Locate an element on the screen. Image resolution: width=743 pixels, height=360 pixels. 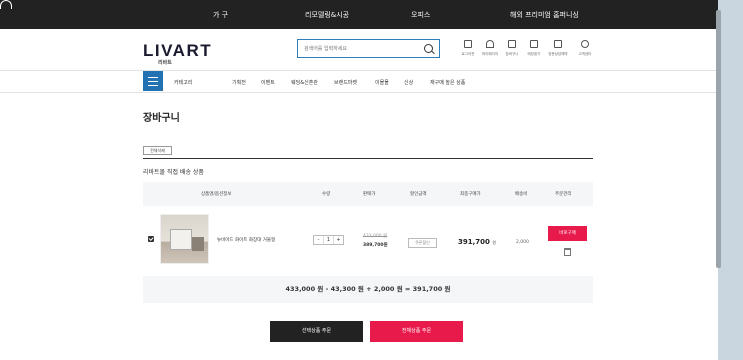
nav-item-event: 이벤트 is located at coordinates (268, 82).